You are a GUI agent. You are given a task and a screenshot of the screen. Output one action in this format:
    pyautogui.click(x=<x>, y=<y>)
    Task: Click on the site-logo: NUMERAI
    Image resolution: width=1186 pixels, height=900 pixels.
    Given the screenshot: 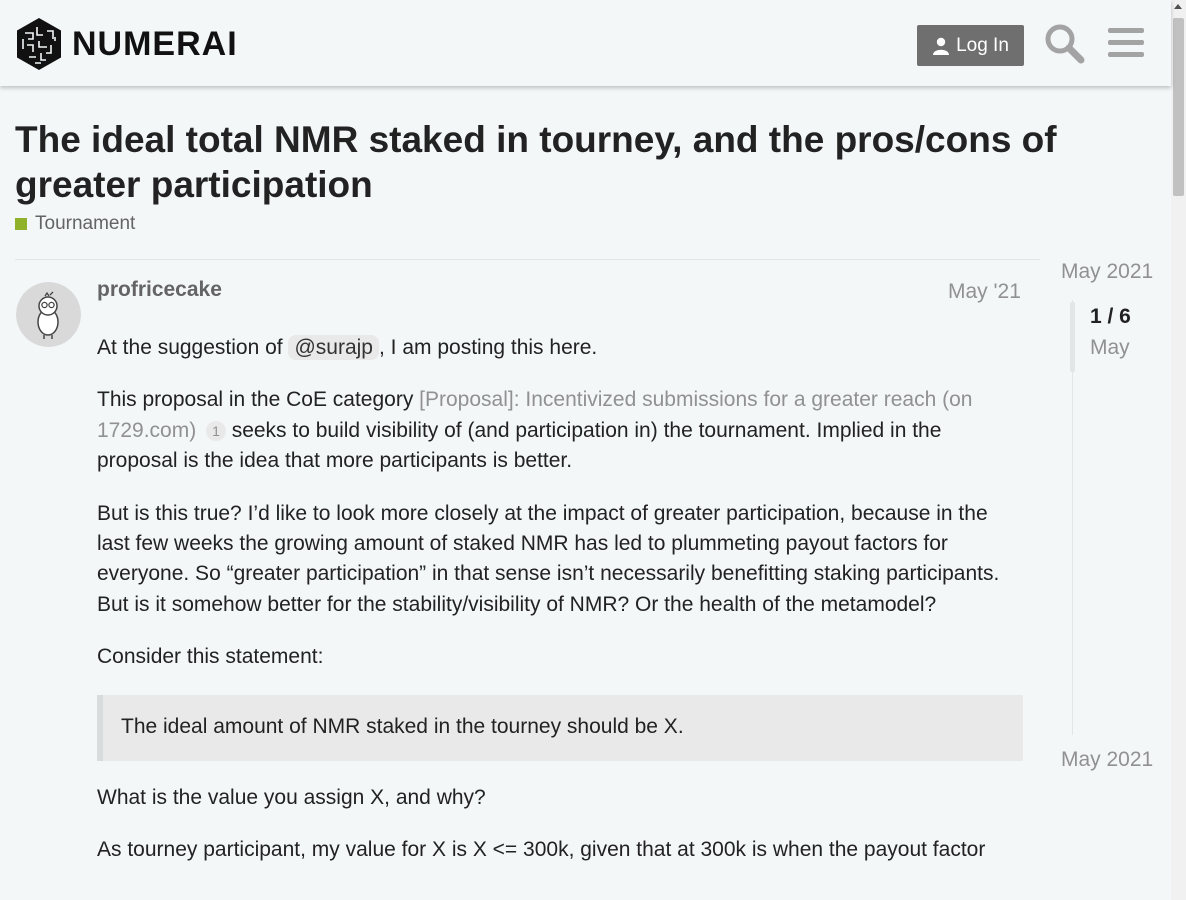 What is the action you would take?
    pyautogui.click(x=126, y=44)
    